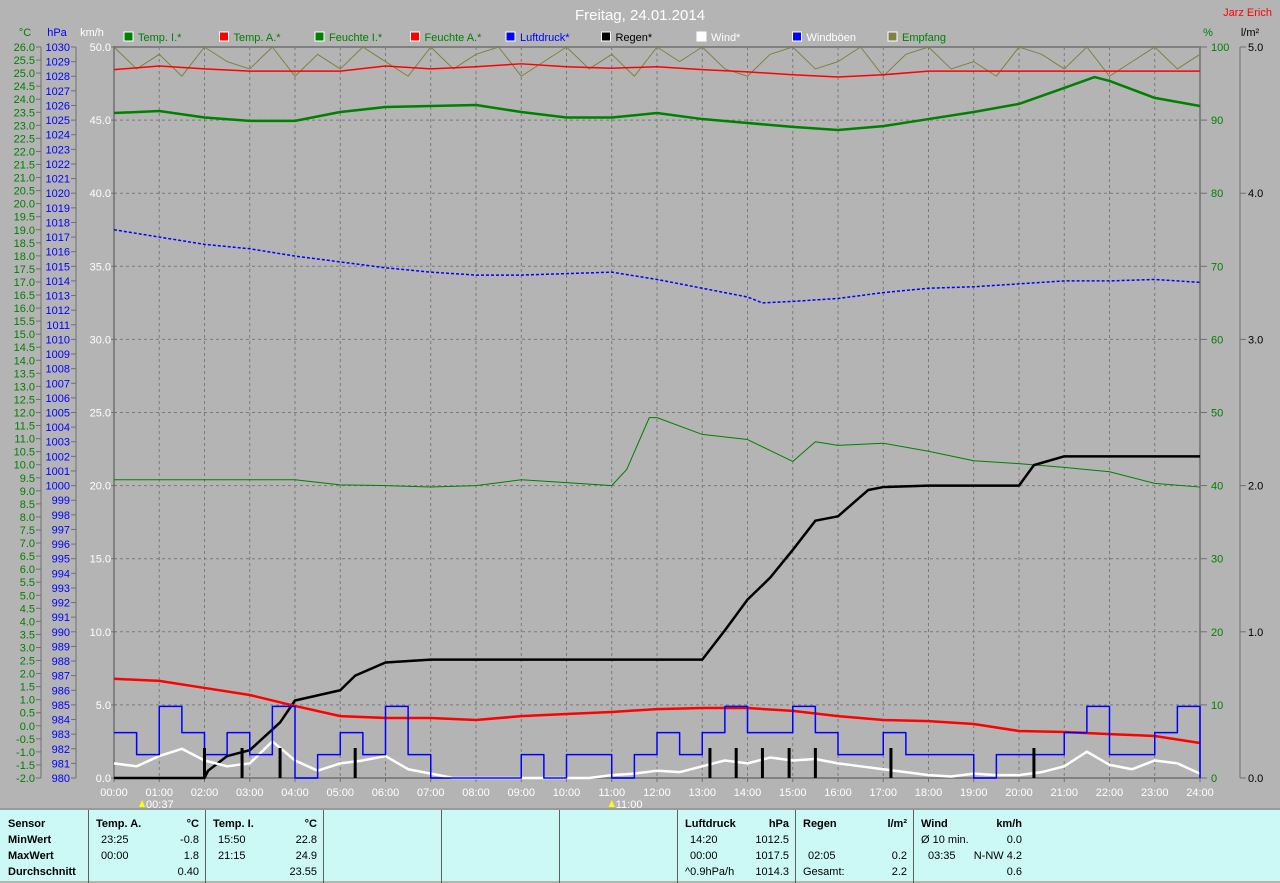 The height and width of the screenshot is (883, 1280). What do you see at coordinates (1014, 840) in the screenshot?
I see `wind-avg10: 0.0` at bounding box center [1014, 840].